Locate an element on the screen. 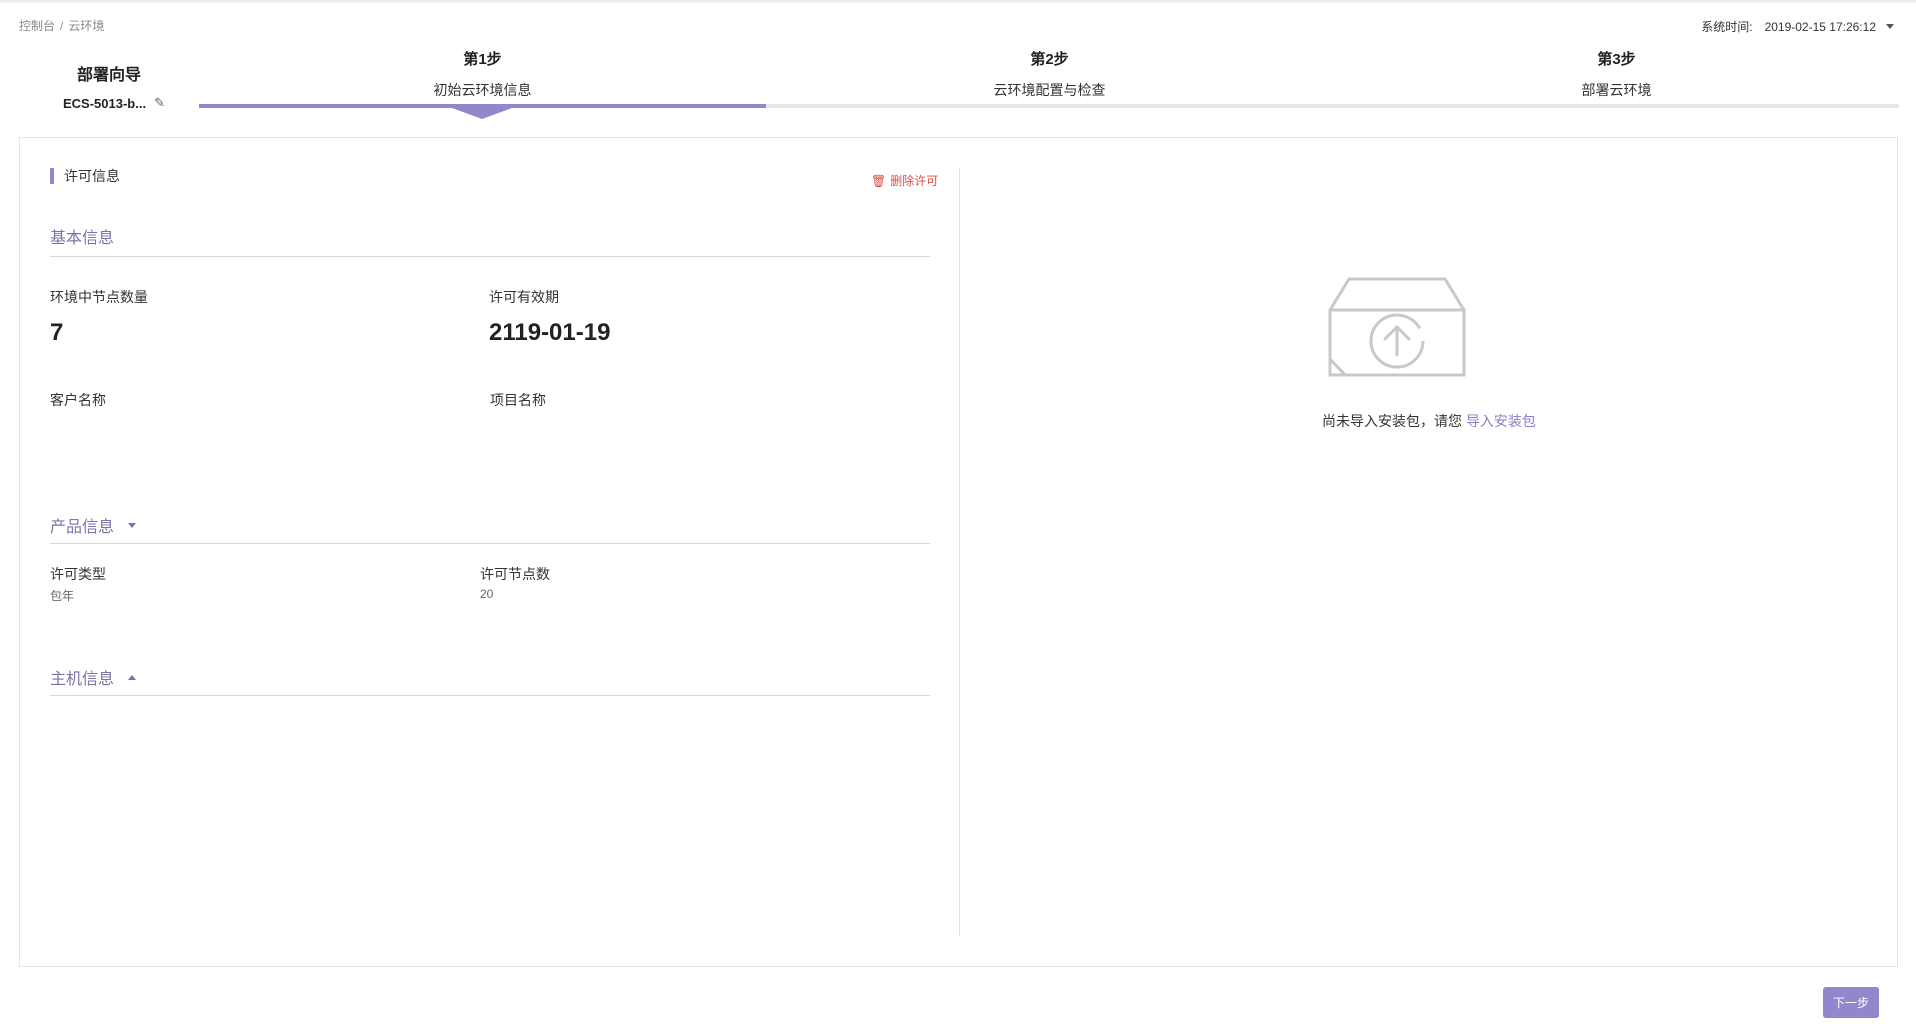 The height and width of the screenshot is (1036, 1916). system-time: 系统时间: 2019-02-15 17:26:12 is located at coordinates (1797, 26).